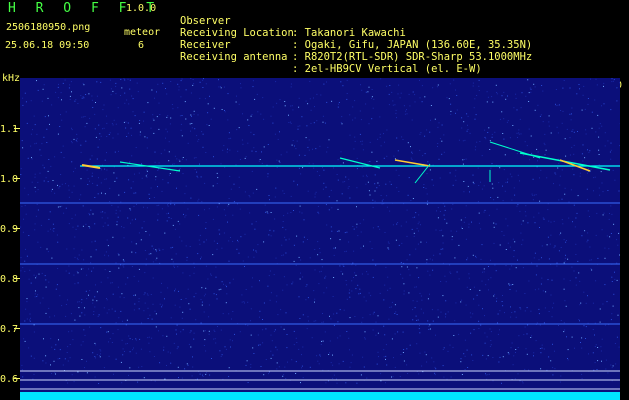 The image size is (629, 400). What do you see at coordinates (11, 78) in the screenshot?
I see `y-axis-unit: kHz` at bounding box center [11, 78].